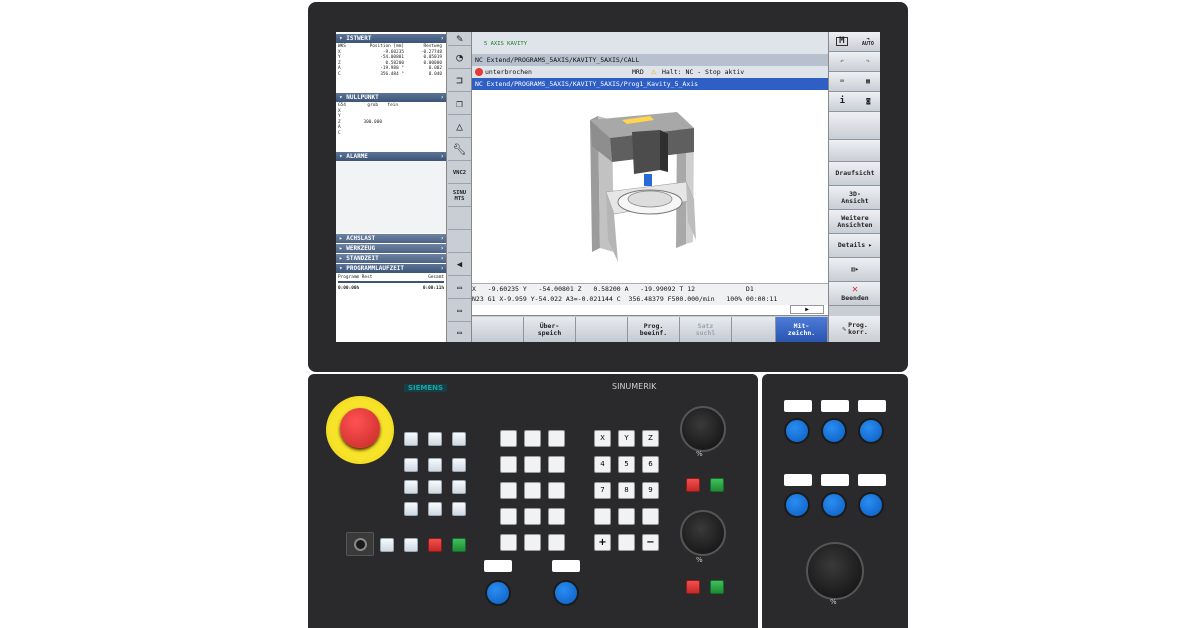 The image size is (1200, 628). Describe the element at coordinates (842, 81) in the screenshot. I see `keyboard-icon: ⌨` at that location.